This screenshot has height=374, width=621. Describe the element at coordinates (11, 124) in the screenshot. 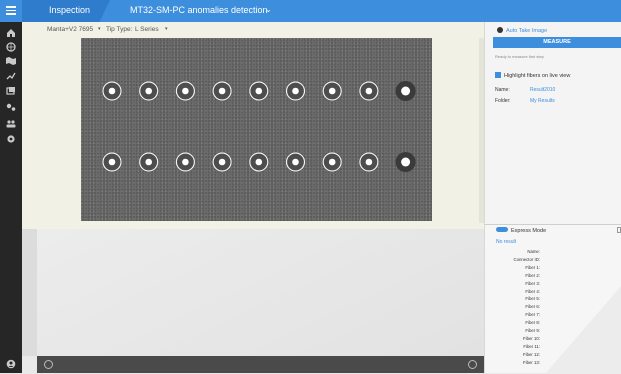

I see `users-icon` at that location.